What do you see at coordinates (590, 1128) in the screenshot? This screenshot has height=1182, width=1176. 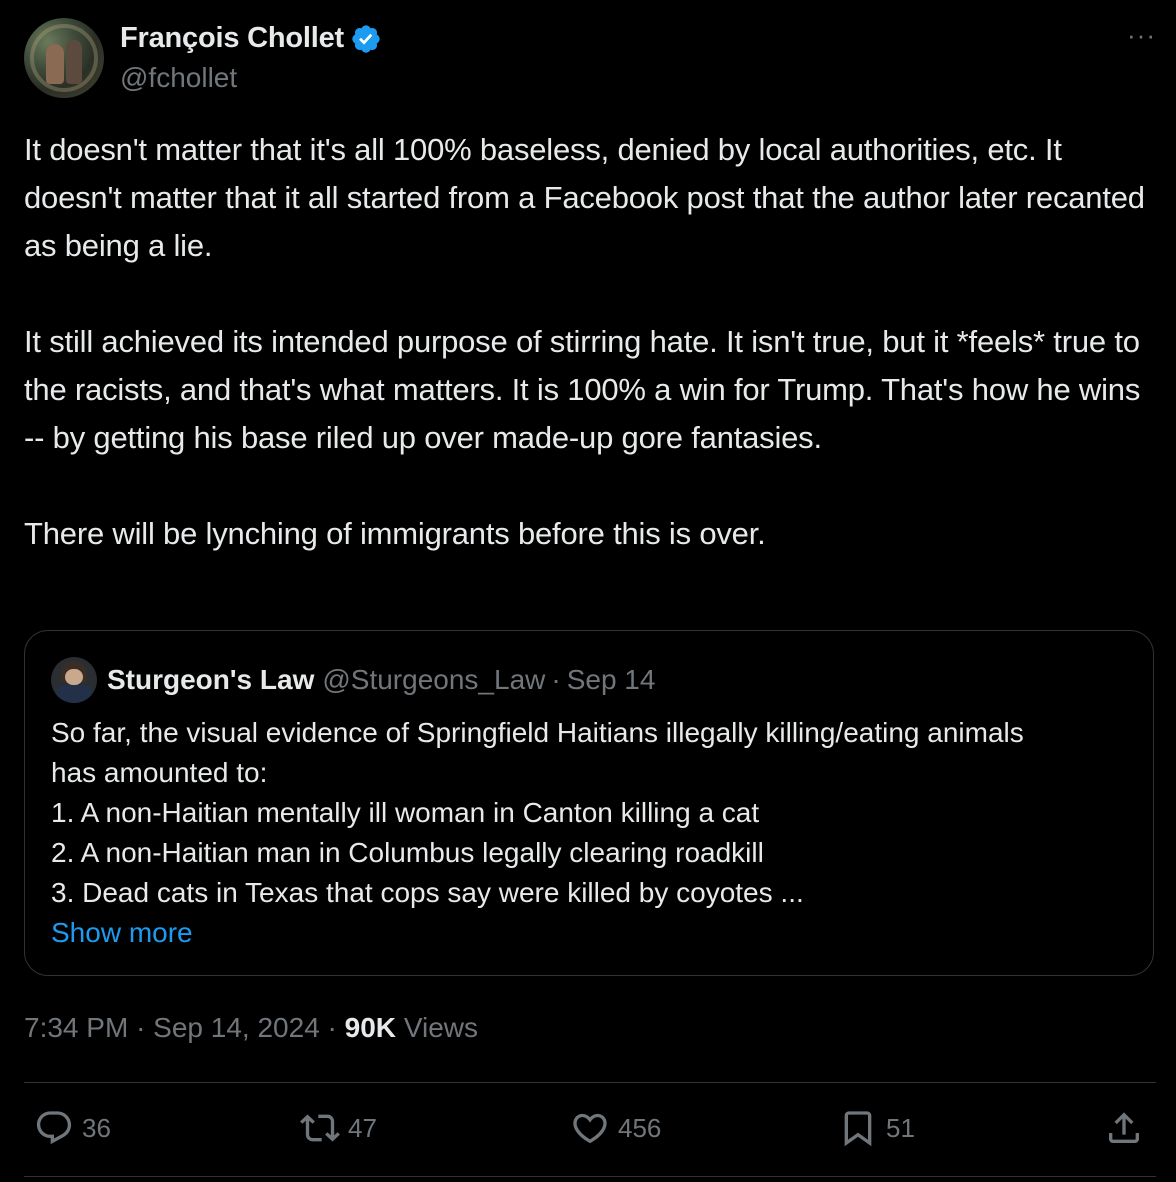 I see `heart-icon` at bounding box center [590, 1128].